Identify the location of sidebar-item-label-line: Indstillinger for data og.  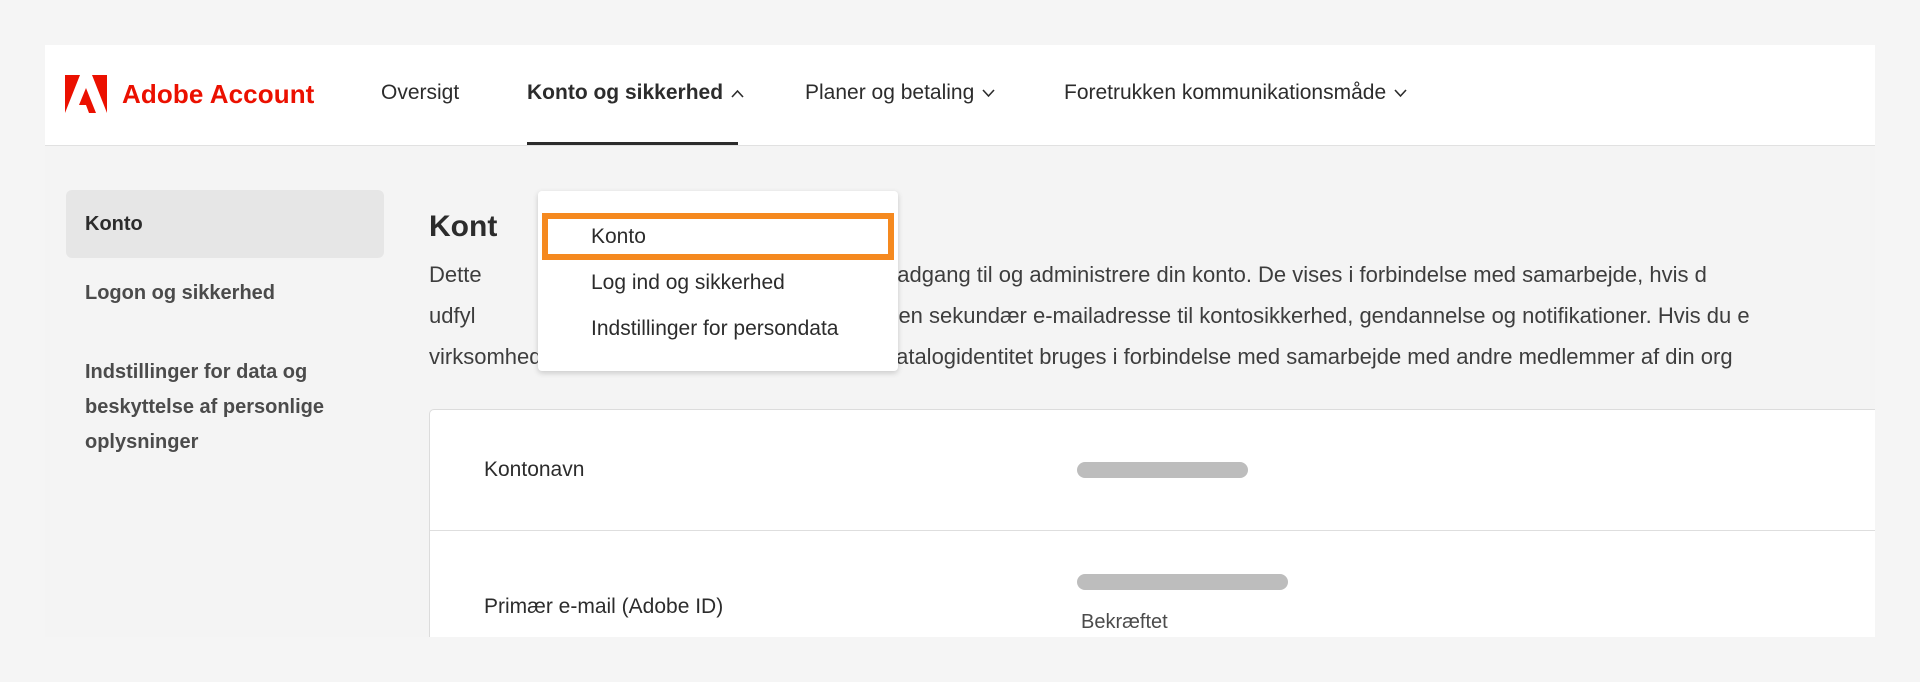
(196, 372).